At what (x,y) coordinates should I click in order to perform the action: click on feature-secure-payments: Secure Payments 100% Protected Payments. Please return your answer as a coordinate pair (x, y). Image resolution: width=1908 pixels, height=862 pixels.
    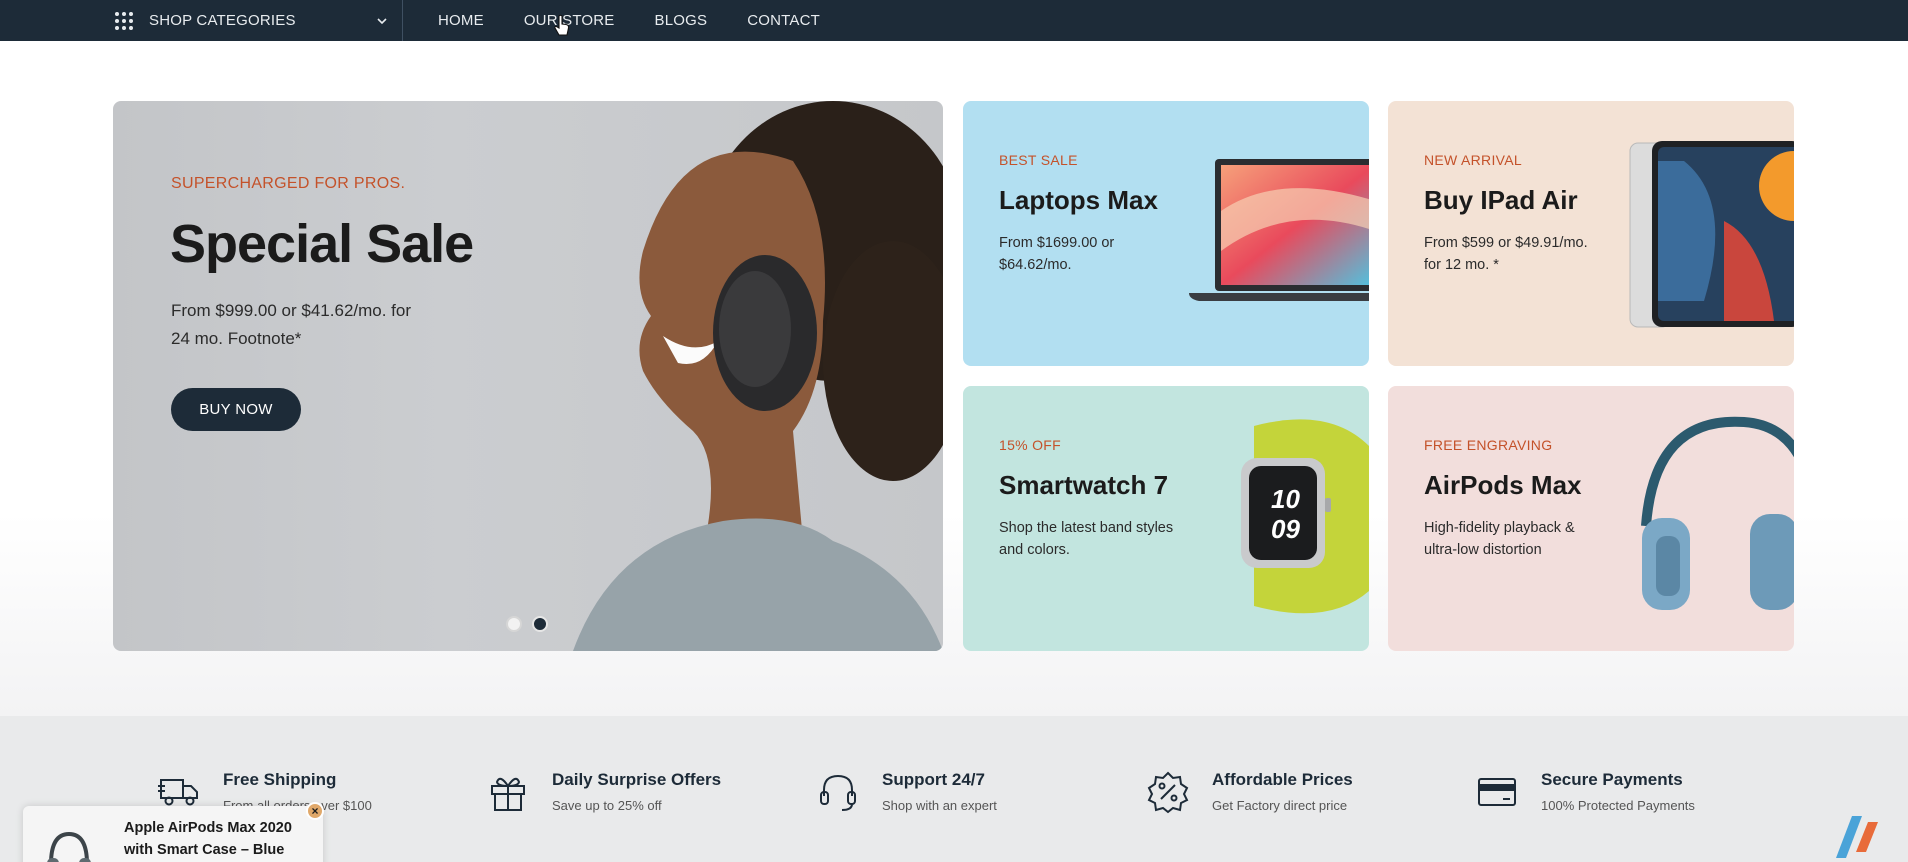
    Looking at the image, I should click on (1585, 792).